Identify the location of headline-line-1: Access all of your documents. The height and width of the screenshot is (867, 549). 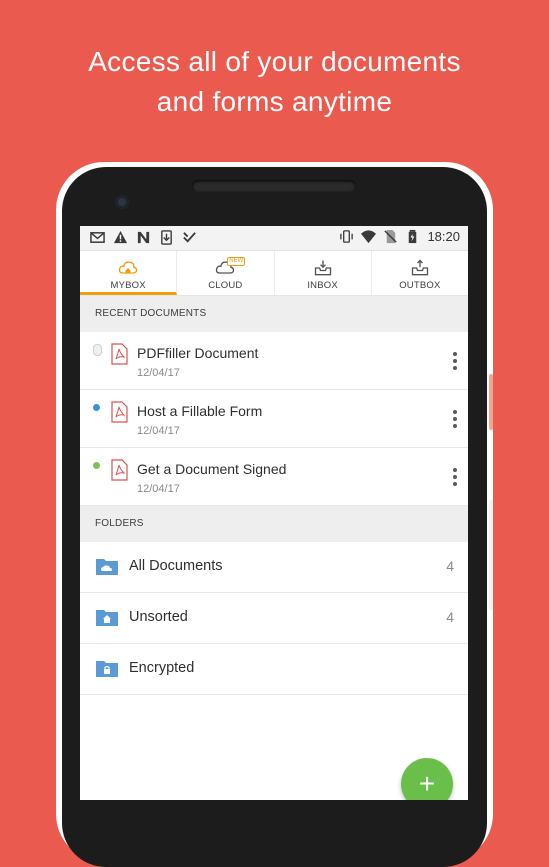
(274, 61).